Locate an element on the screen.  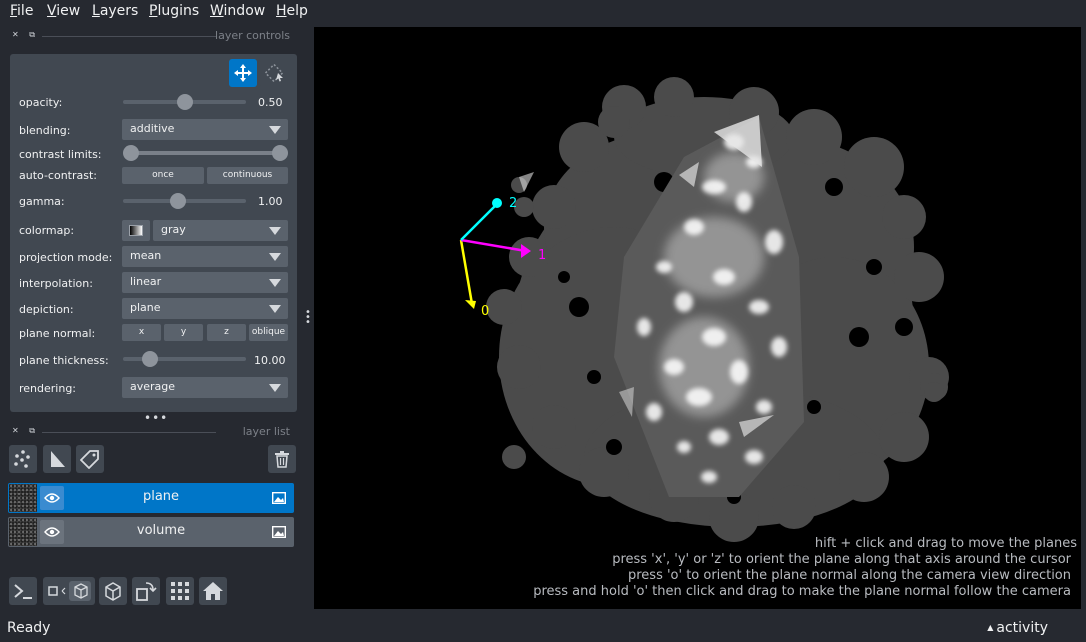
roll-dims-button is located at coordinates (113, 591).